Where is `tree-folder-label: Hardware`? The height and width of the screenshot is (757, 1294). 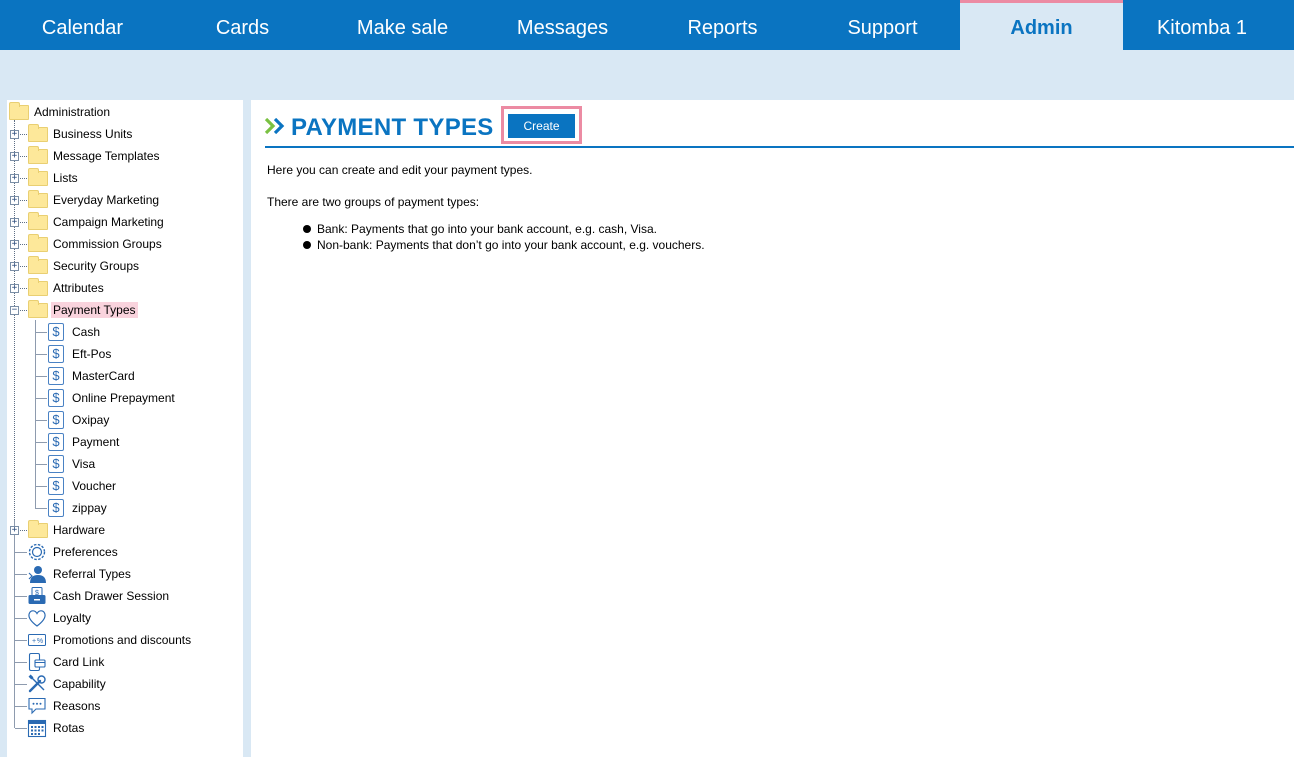 tree-folder-label: Hardware is located at coordinates (79, 530).